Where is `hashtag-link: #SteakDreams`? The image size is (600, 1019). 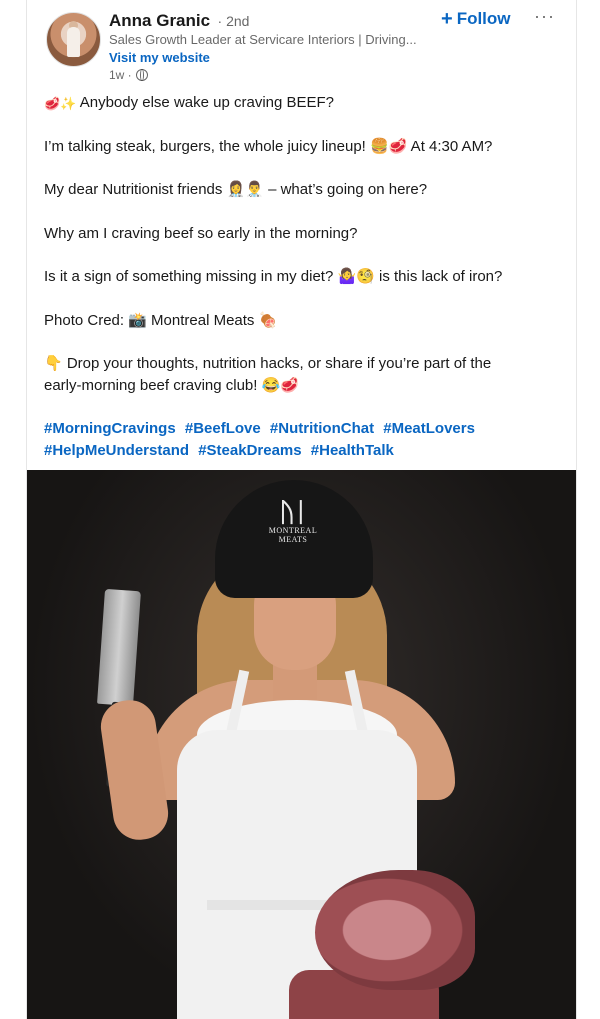
hashtag-link: #SteakDreams is located at coordinates (249, 450).